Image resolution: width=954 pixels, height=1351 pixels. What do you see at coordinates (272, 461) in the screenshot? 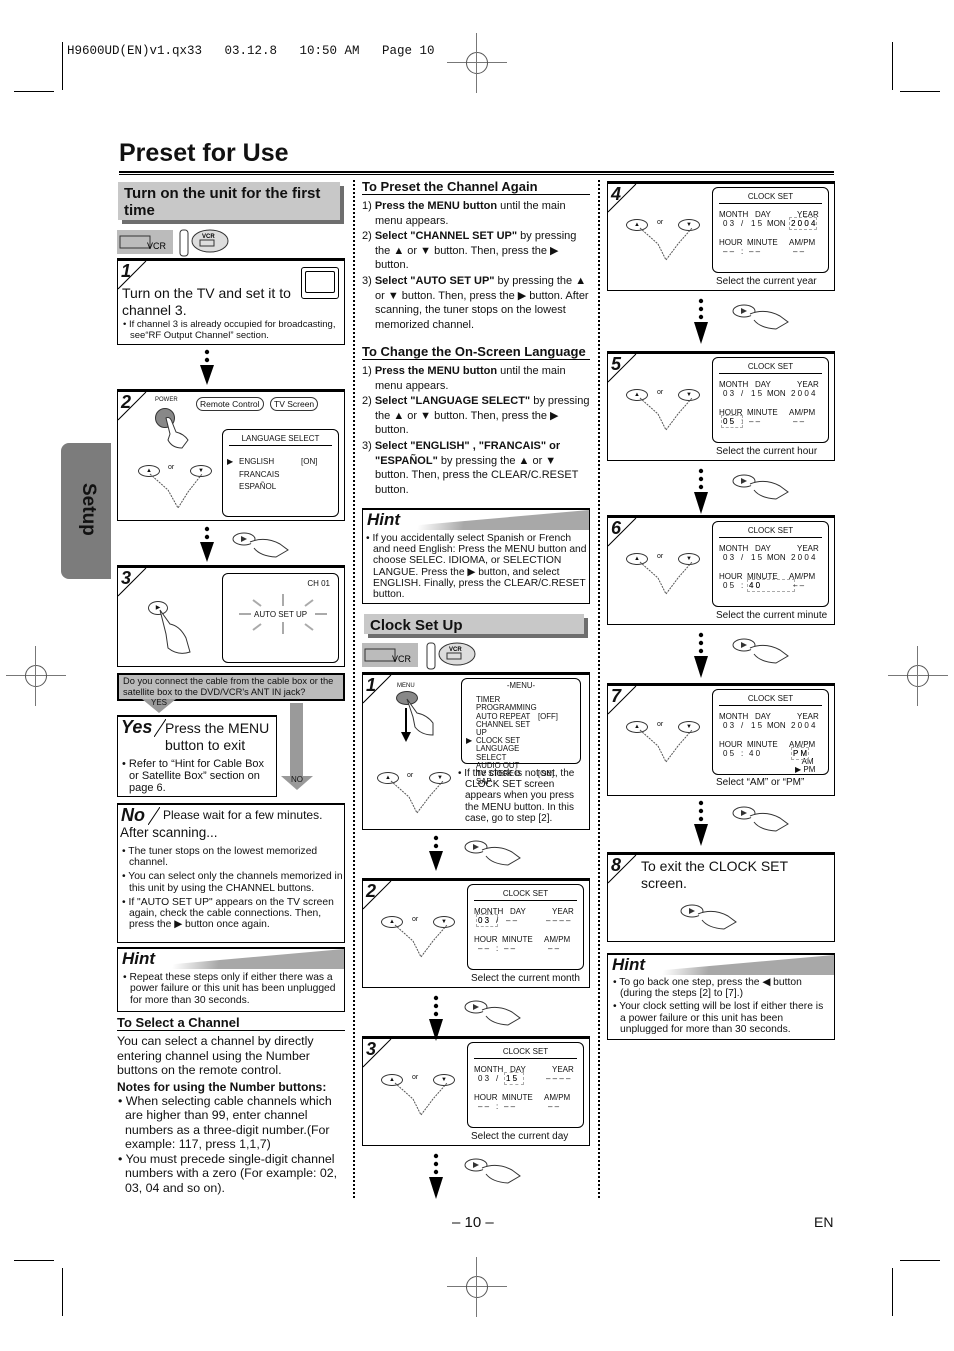
I see `language-option-english: ▶ ENGLISH [ON]` at bounding box center [272, 461].